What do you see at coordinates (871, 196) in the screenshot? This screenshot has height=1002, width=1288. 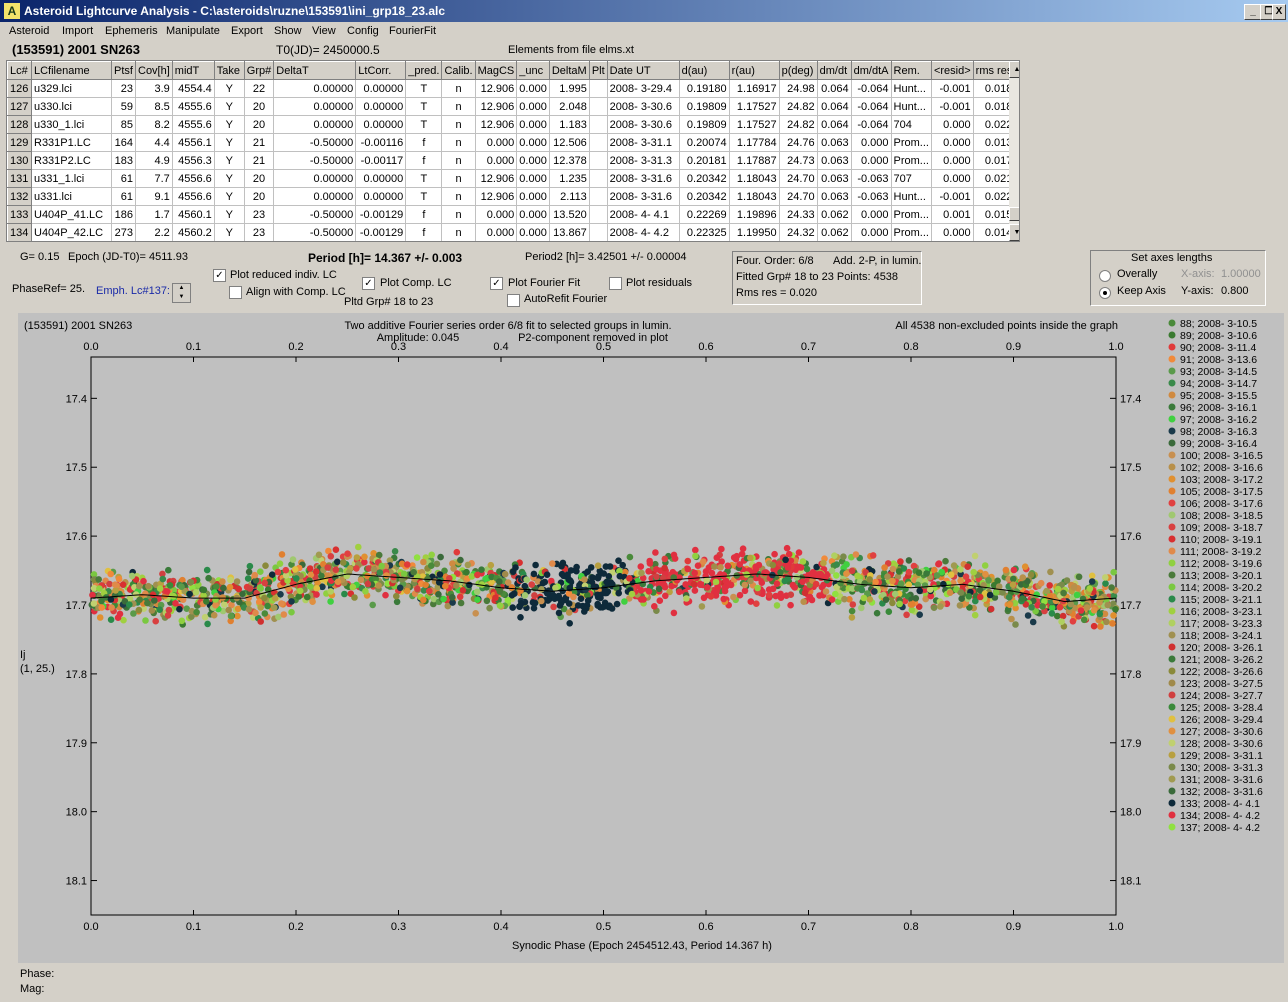 I see `table-cell: -0.063` at bounding box center [871, 196].